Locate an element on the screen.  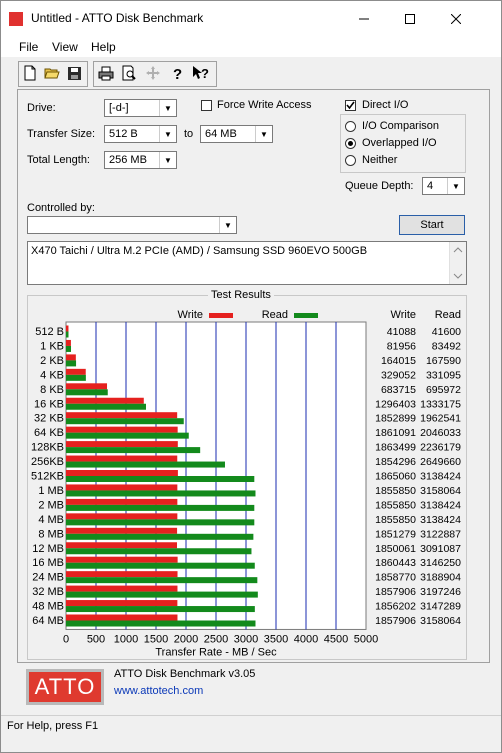
maximize-button is located at coordinates (410, 19).